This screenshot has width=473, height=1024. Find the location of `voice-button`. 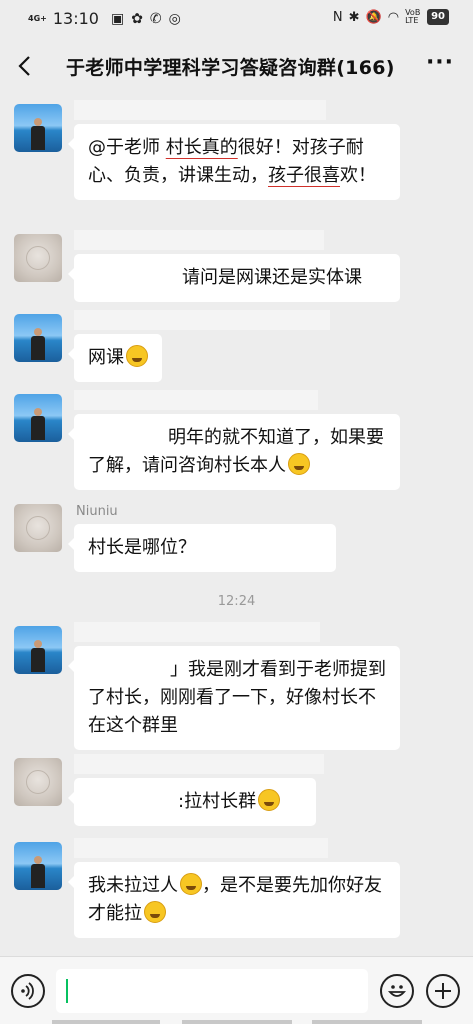

voice-button is located at coordinates (28, 991).